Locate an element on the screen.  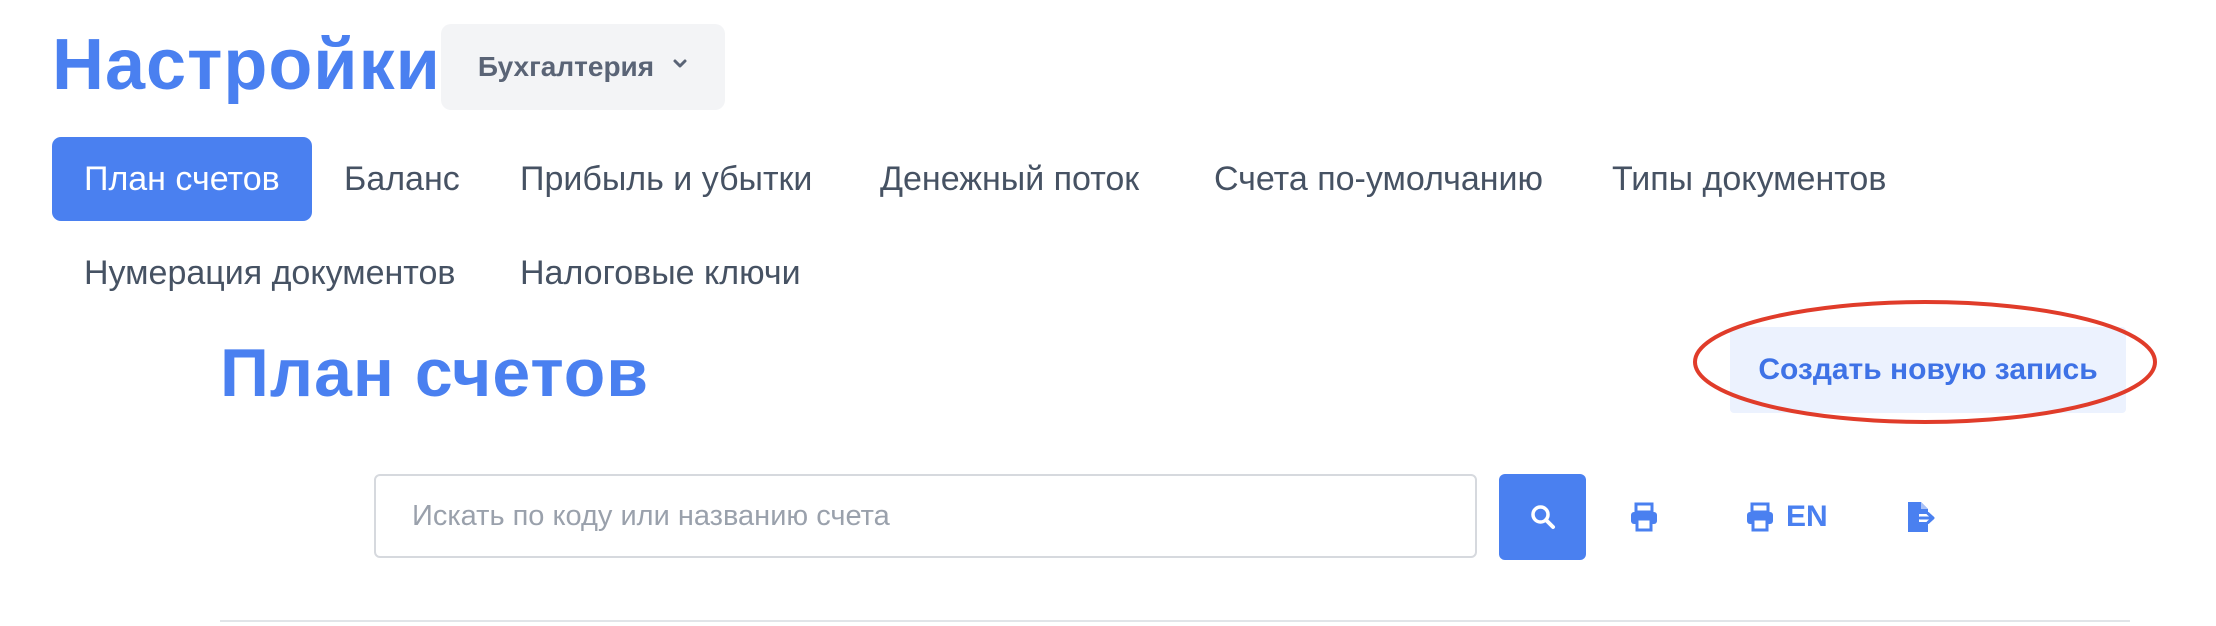
search-input is located at coordinates (925, 516).